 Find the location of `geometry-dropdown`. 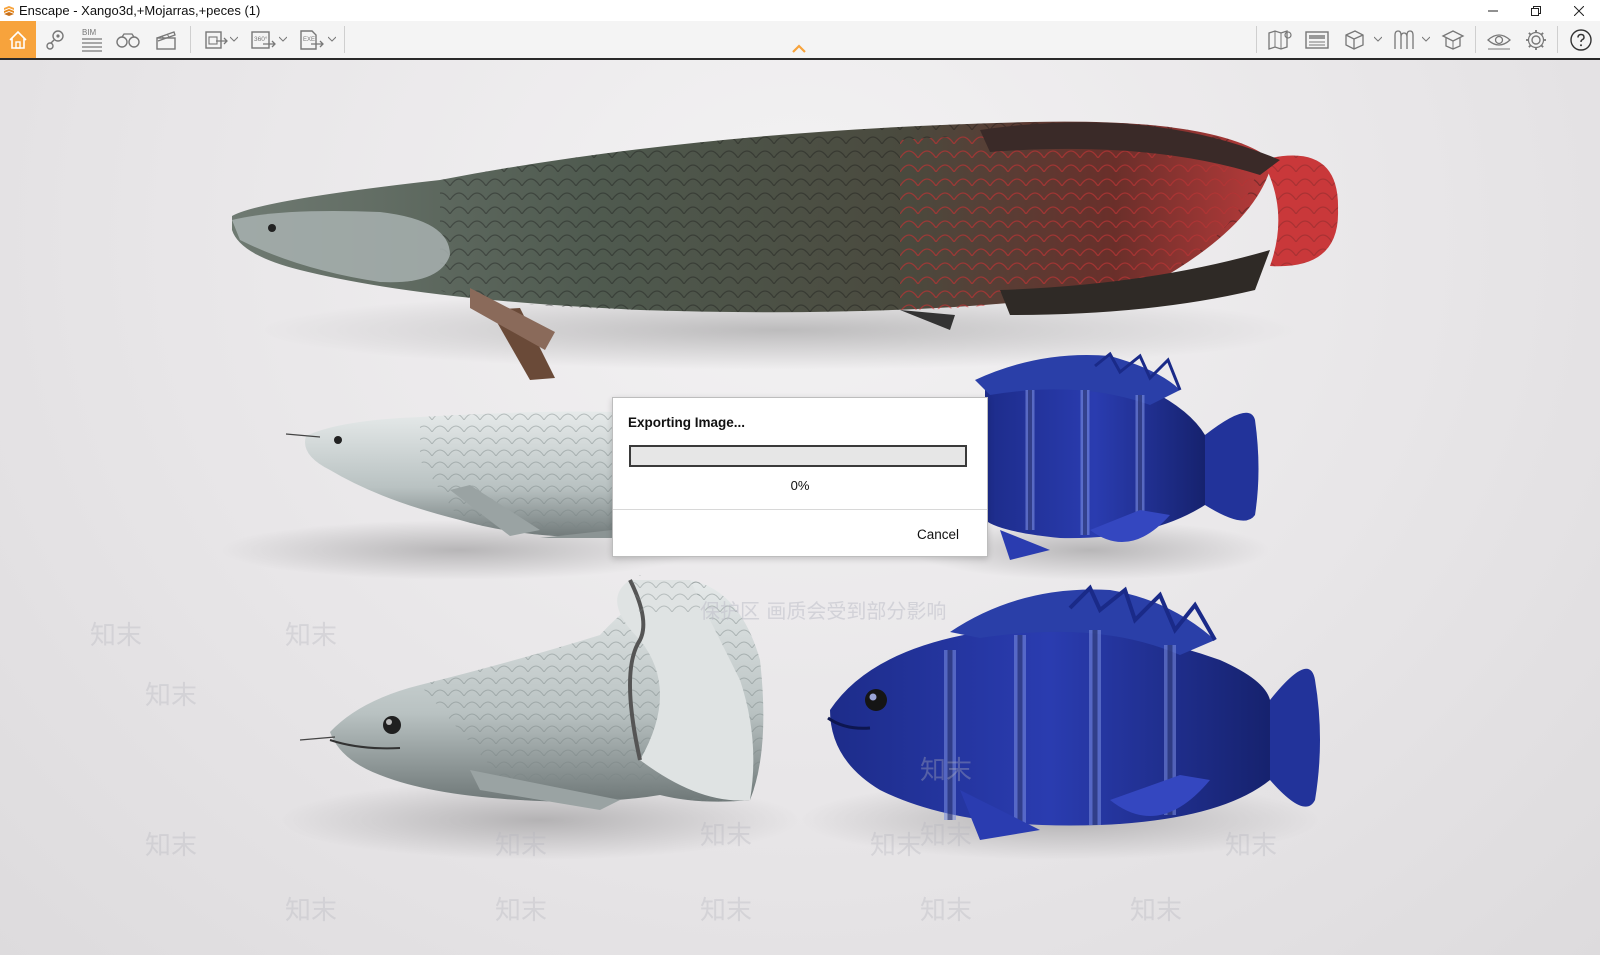

geometry-dropdown is located at coordinates (1378, 39).